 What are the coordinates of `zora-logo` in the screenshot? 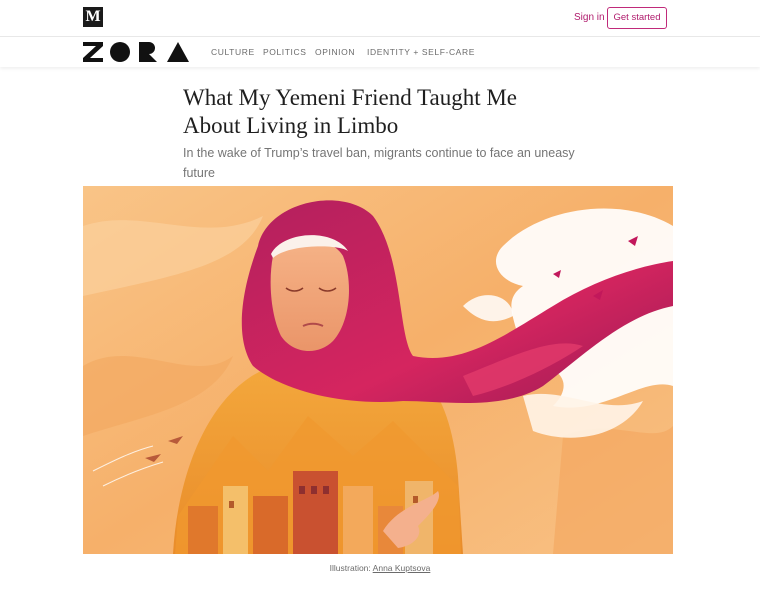 It's located at (136, 52).